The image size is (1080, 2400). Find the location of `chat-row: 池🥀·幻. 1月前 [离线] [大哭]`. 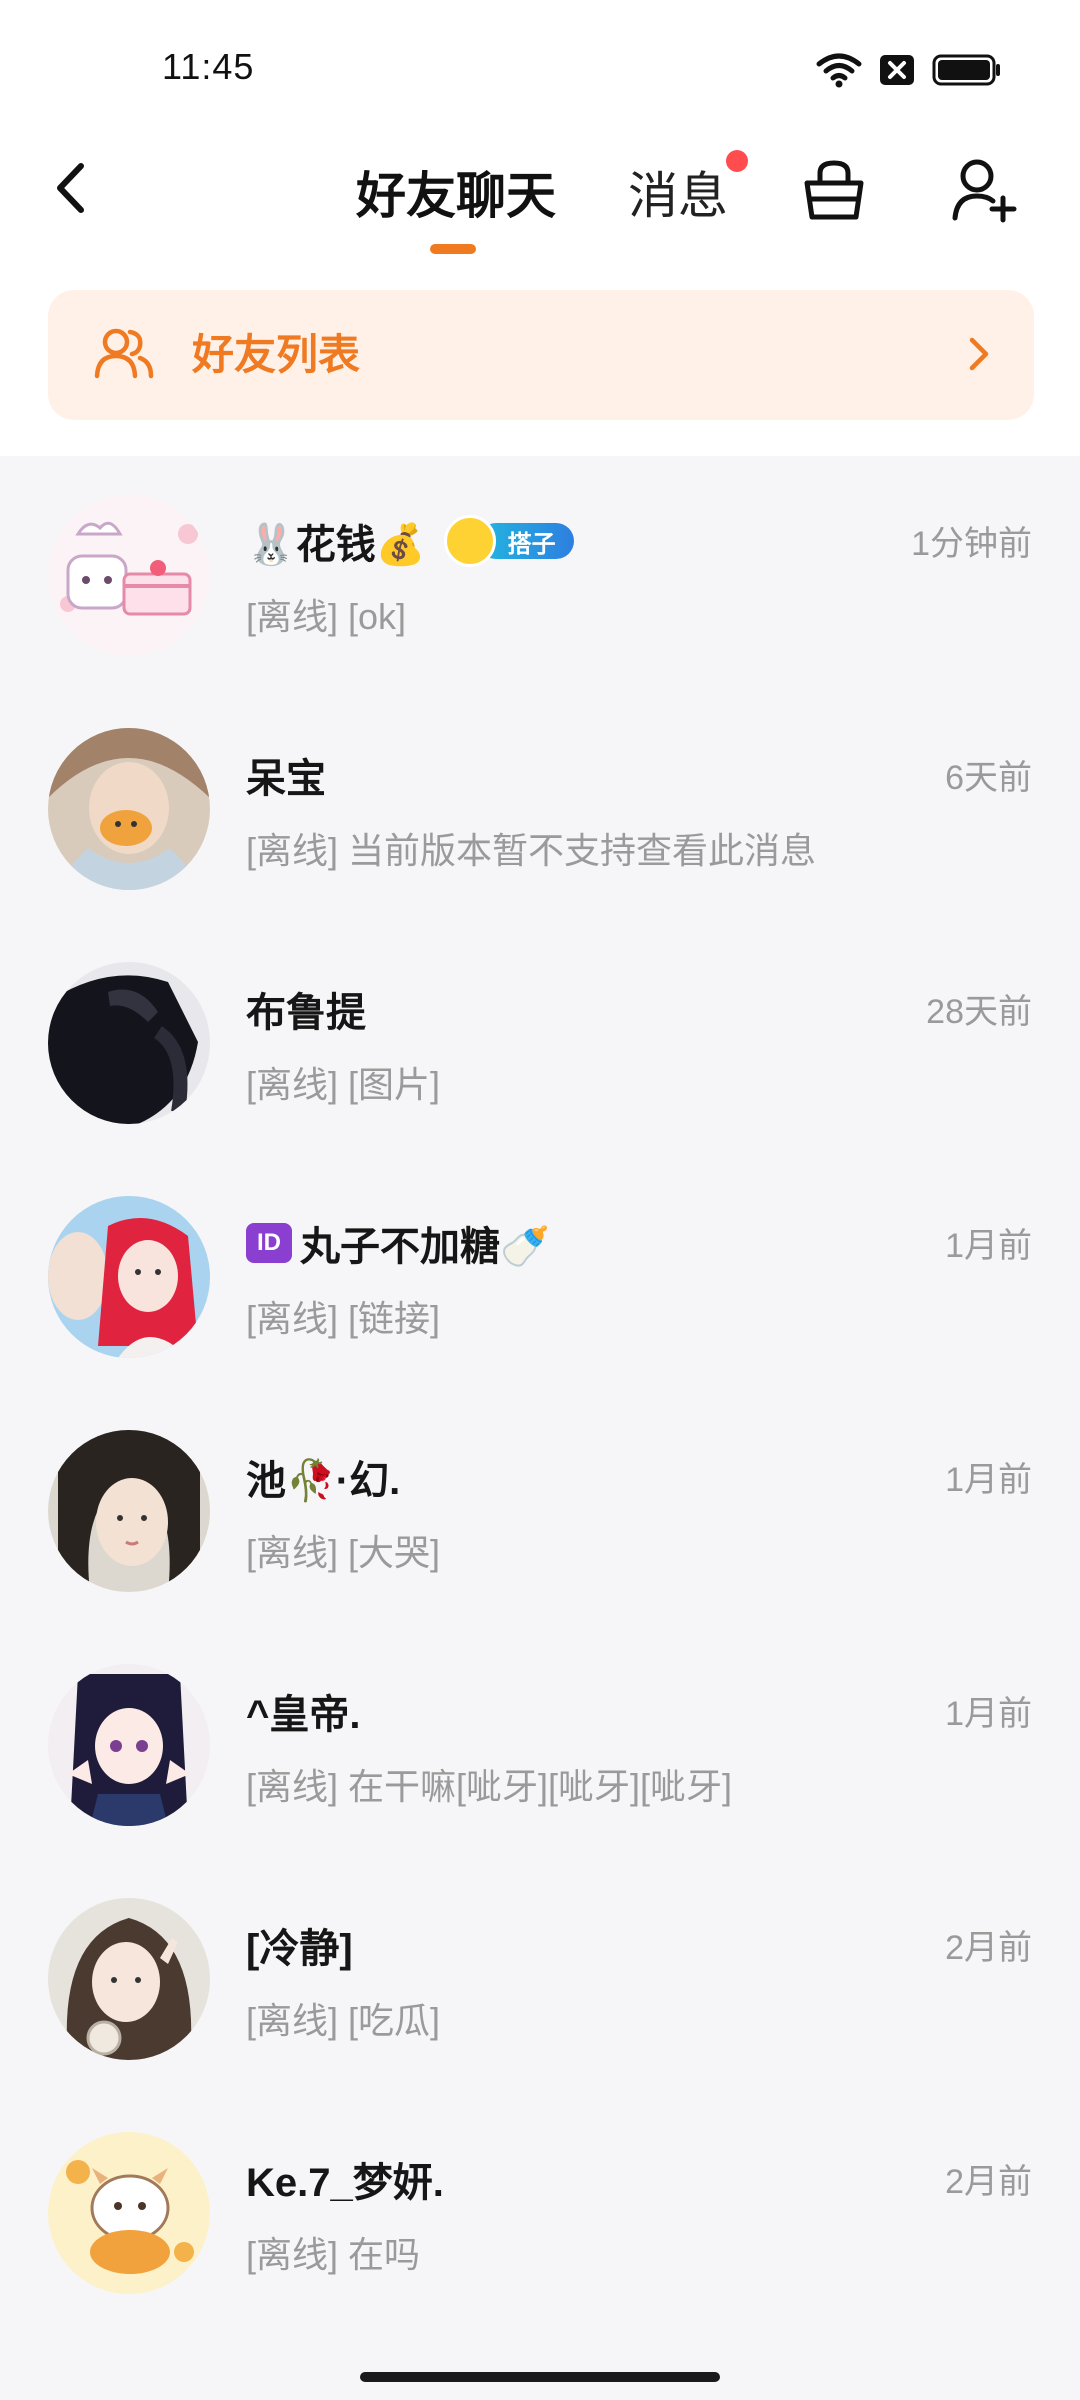

chat-row: 池🥀·幻. 1月前 [离线] [大哭] is located at coordinates (540, 1509).